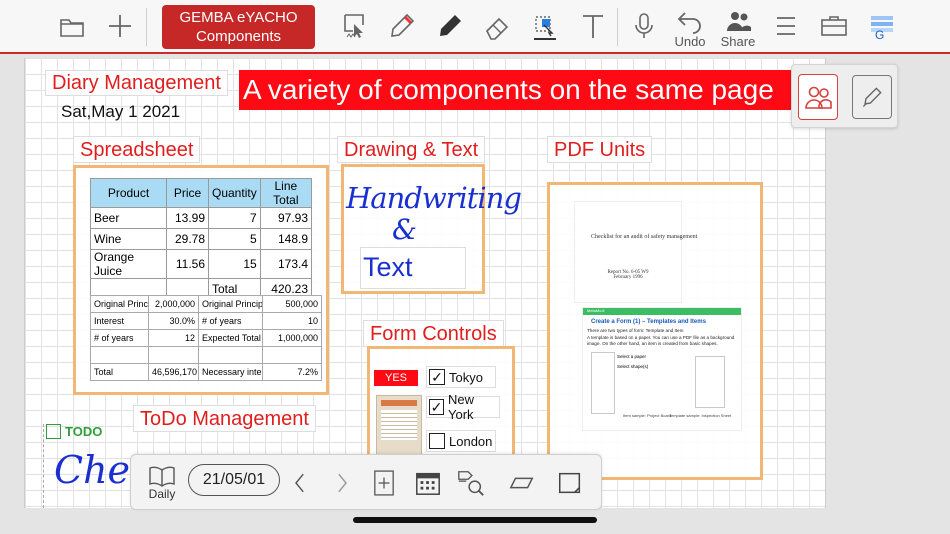 The width and height of the screenshot is (950, 534). I want to click on table-cell: 29.78, so click(187, 239).